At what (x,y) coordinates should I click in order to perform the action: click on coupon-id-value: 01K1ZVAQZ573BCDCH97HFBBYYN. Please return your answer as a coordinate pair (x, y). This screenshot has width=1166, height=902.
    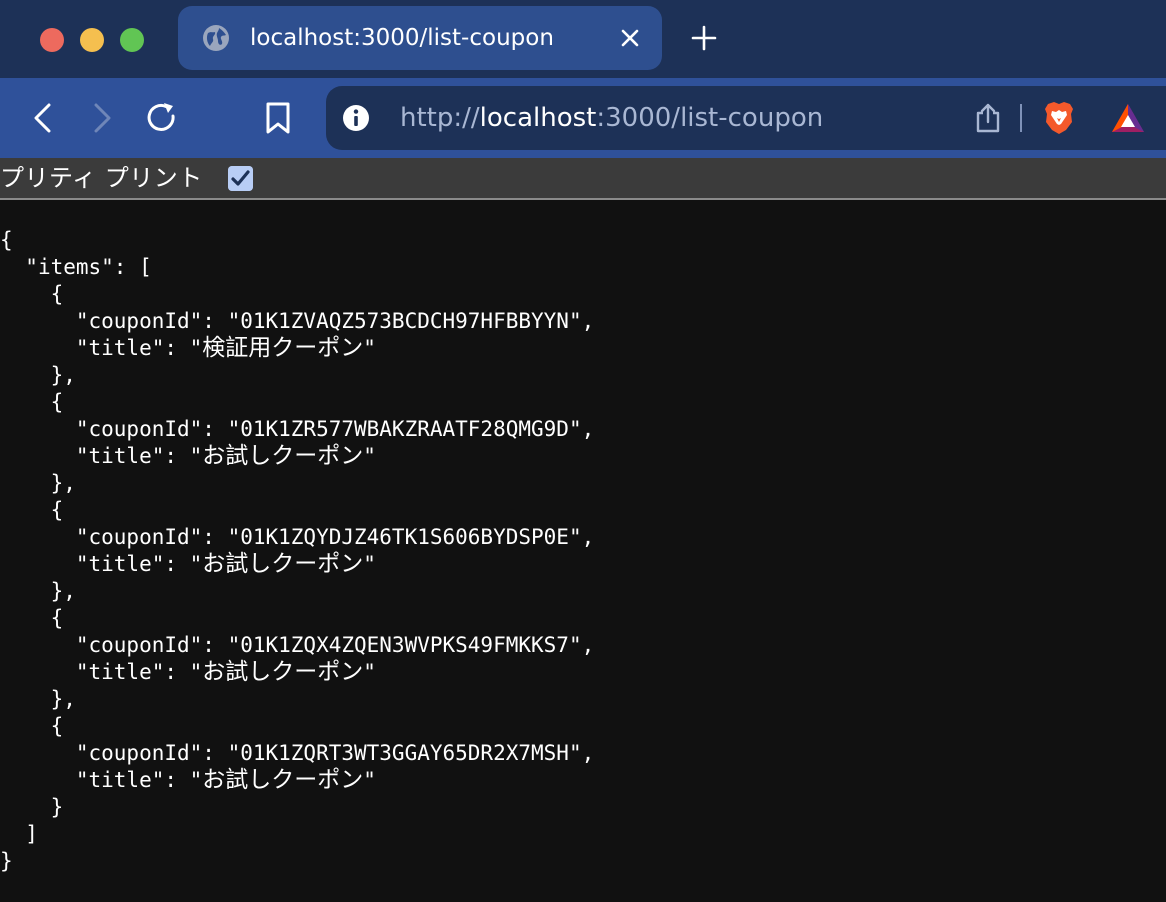
    Looking at the image, I should click on (404, 321).